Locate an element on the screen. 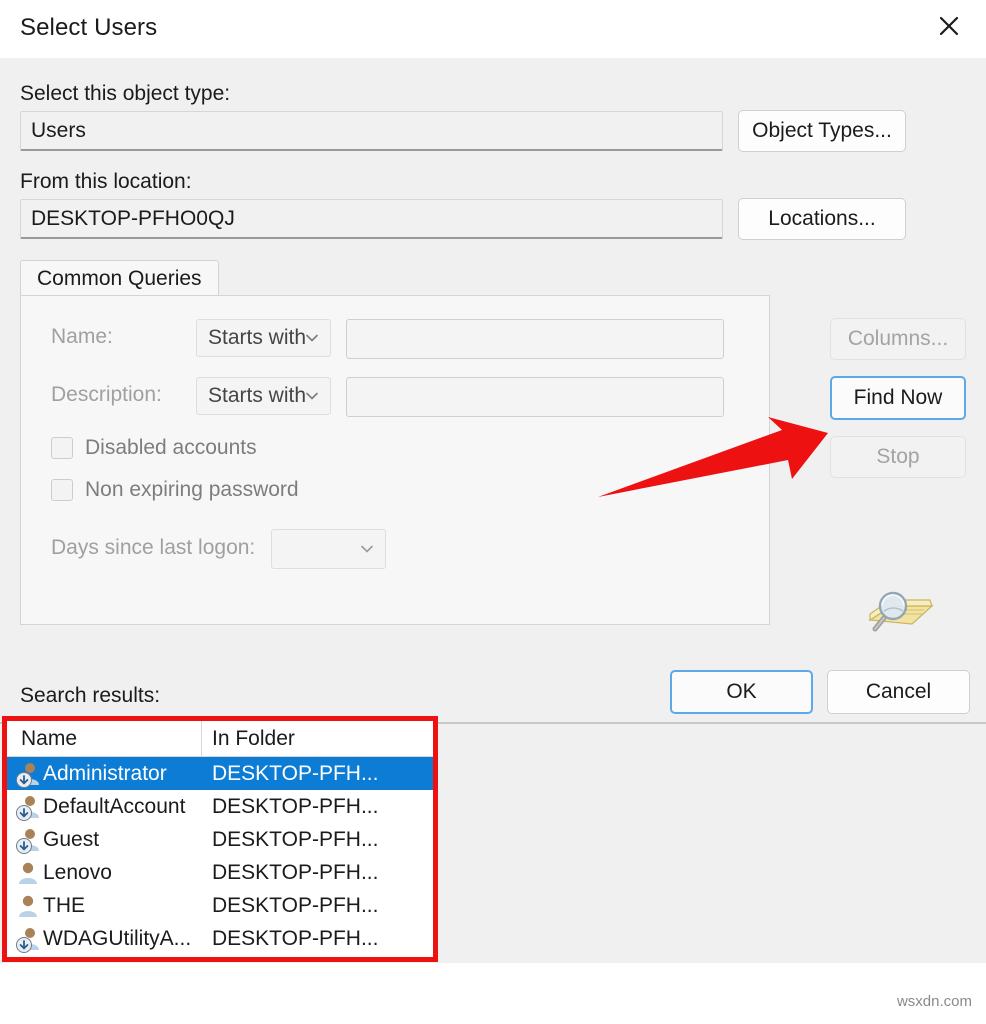 The height and width of the screenshot is (1024, 986). object-type-label: Select this object type: is located at coordinates (125, 93).